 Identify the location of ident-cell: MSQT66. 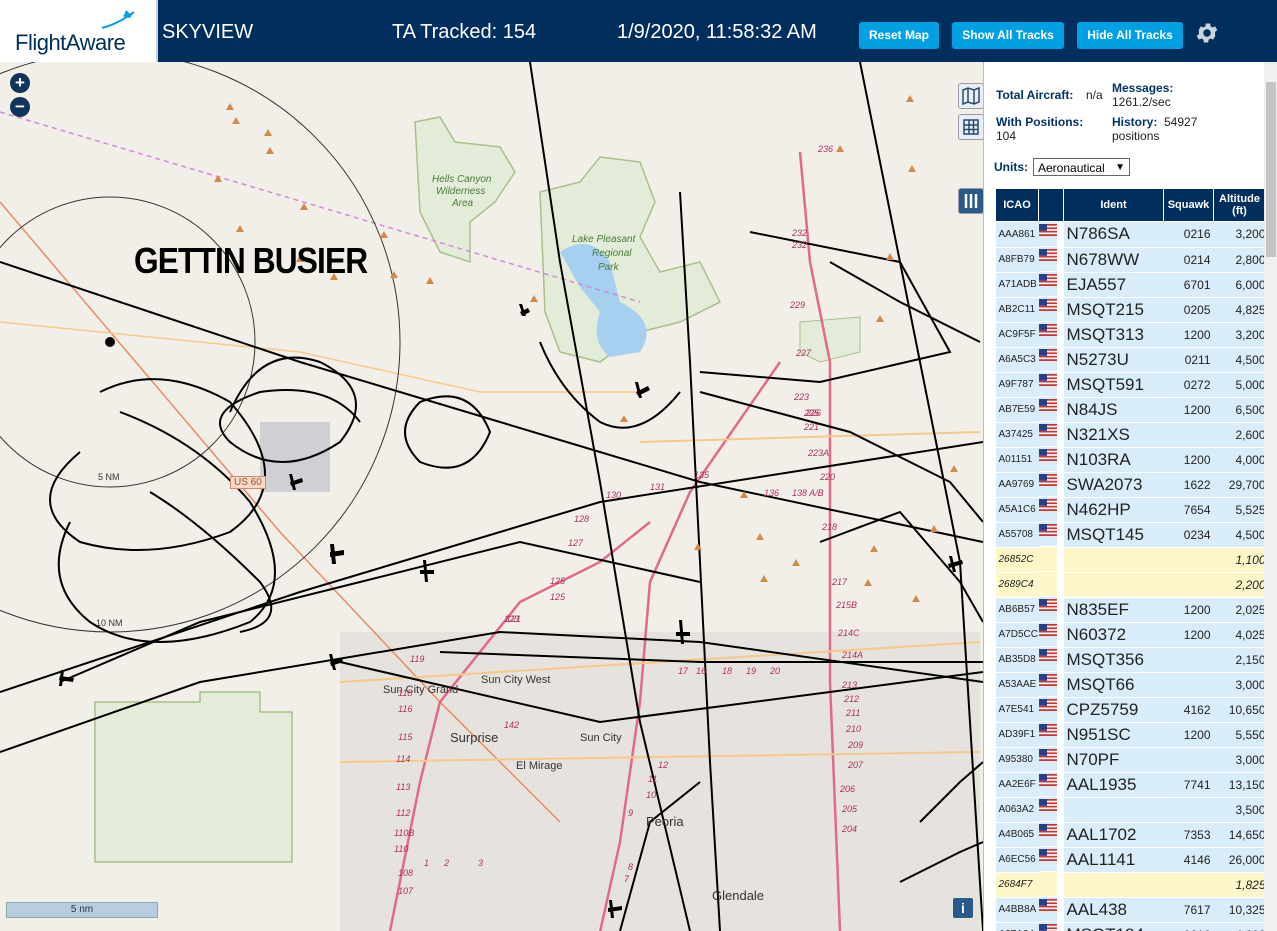
(1113, 685).